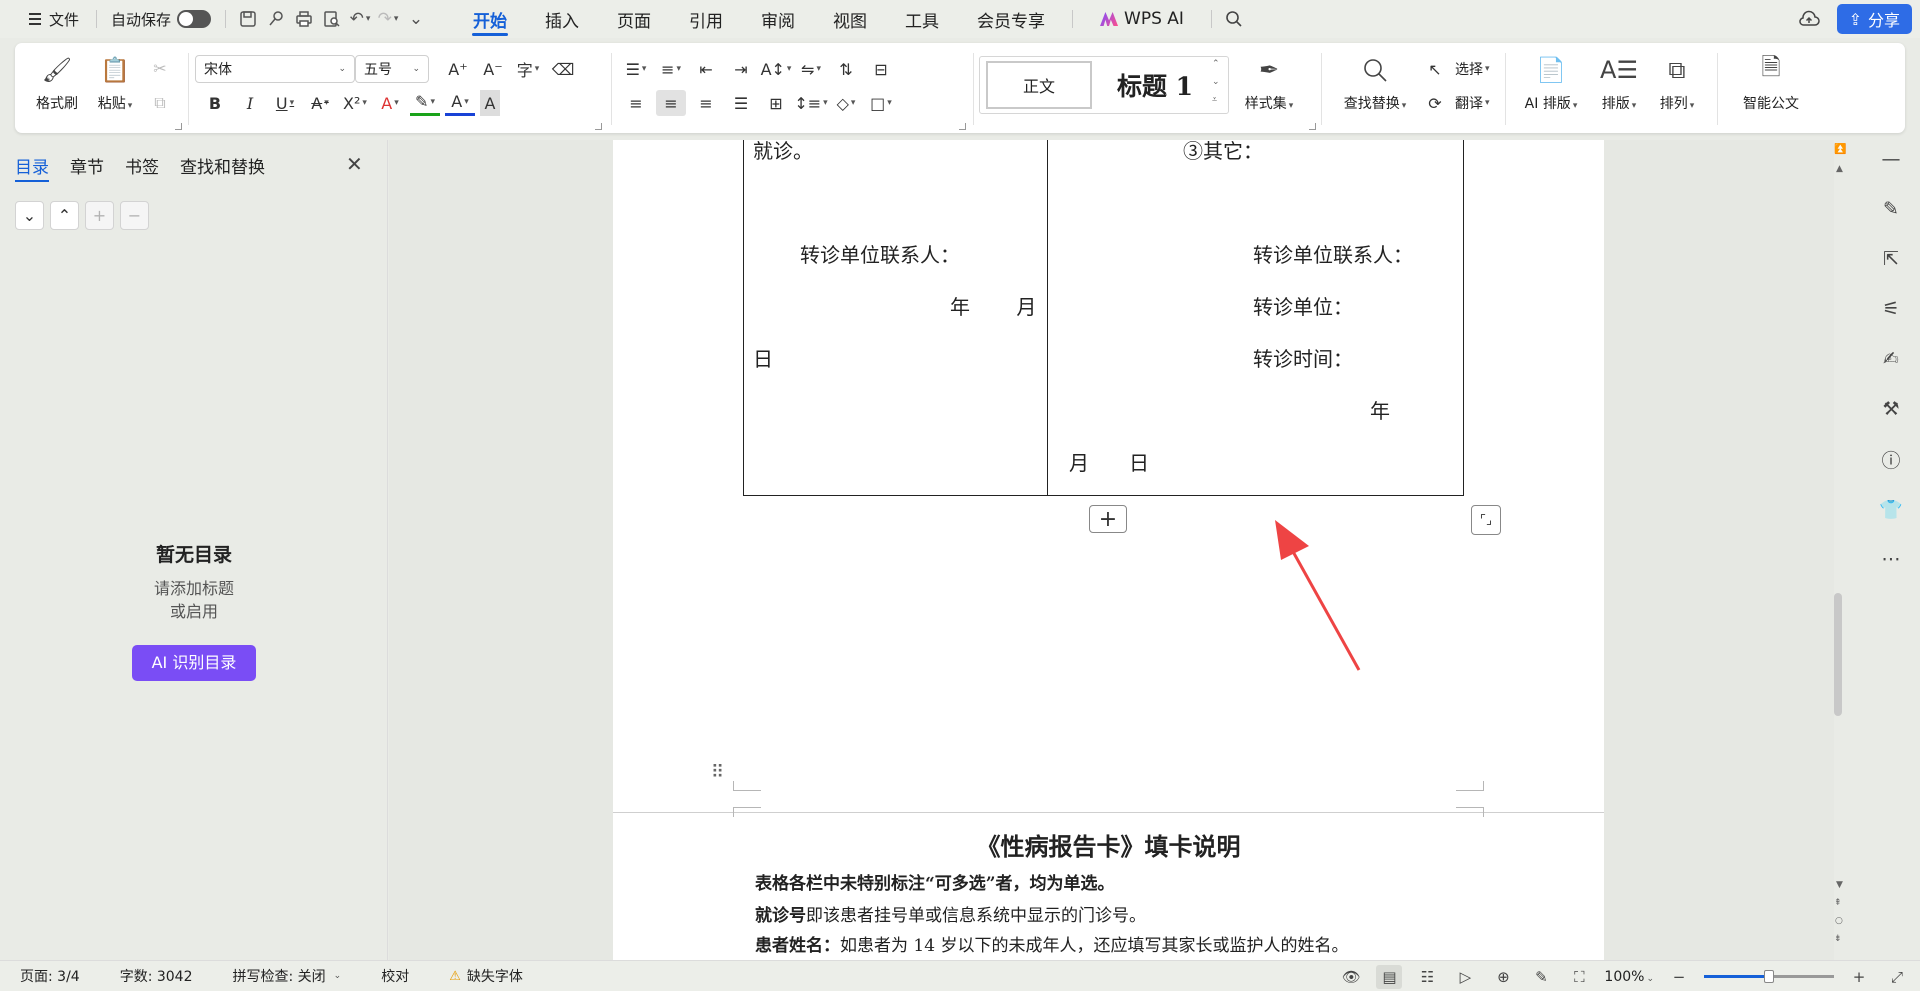  What do you see at coordinates (634, 19) in the screenshot?
I see `tab-page: 页面` at bounding box center [634, 19].